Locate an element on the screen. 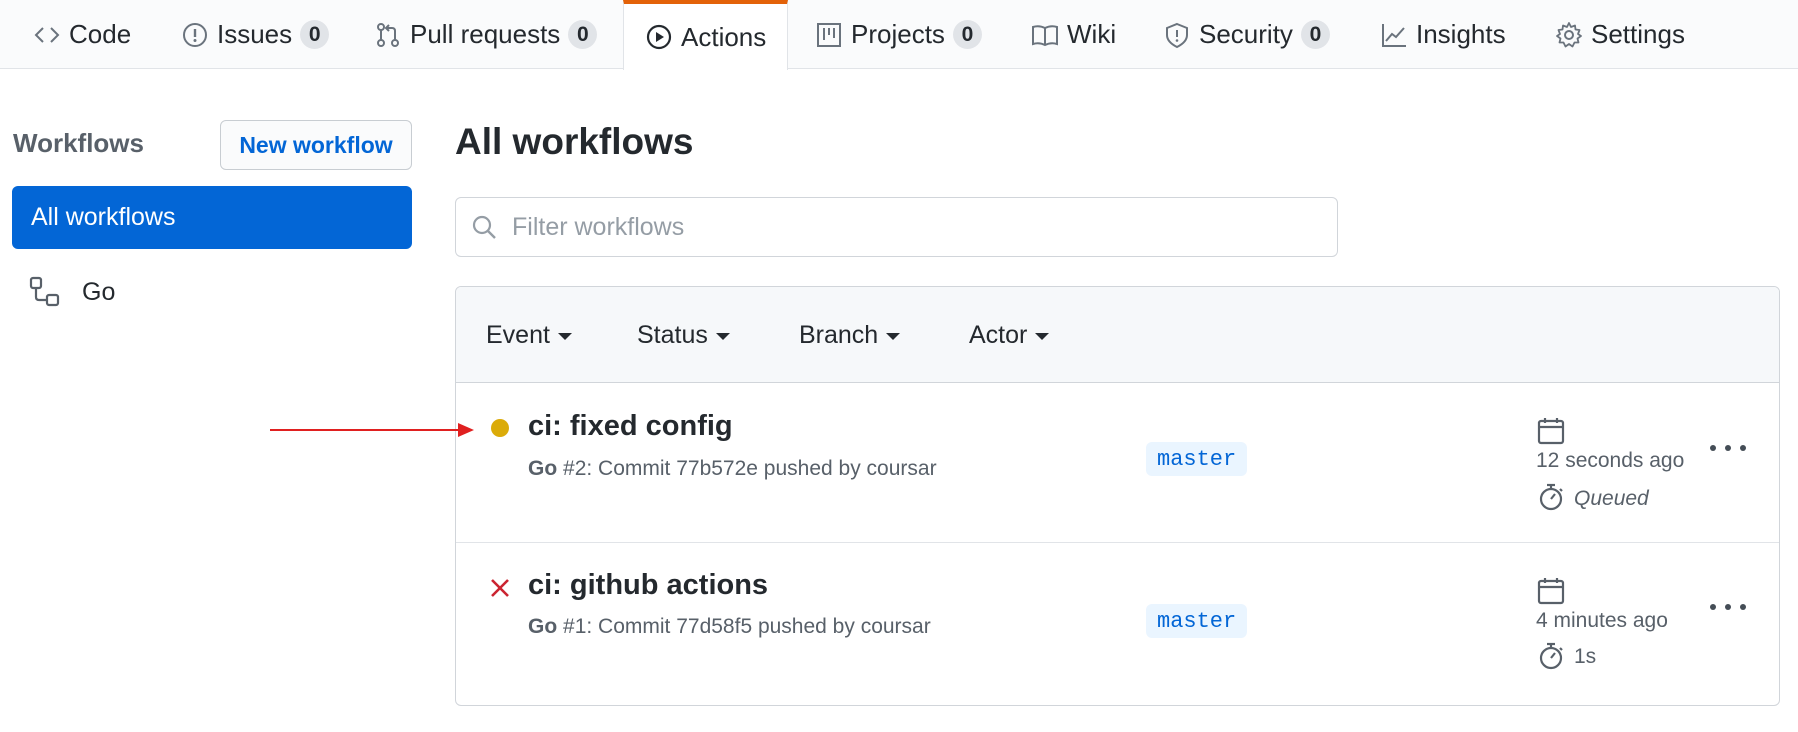 Image resolution: width=1798 pixels, height=732 pixels. project-icon is located at coordinates (829, 35).